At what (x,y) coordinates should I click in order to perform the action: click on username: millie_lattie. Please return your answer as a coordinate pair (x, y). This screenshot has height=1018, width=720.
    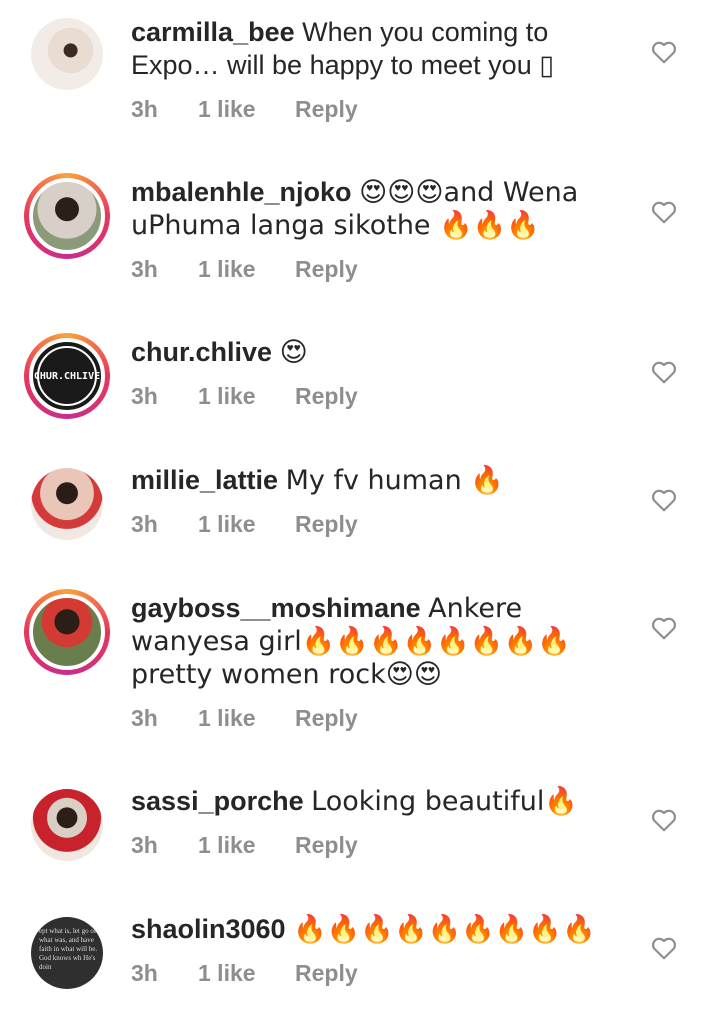
    Looking at the image, I should click on (204, 480).